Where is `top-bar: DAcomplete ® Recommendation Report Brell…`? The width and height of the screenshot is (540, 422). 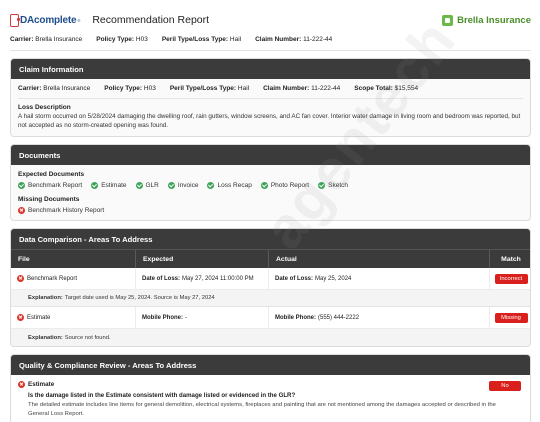
top-bar: DAcomplete ® Recommendation Report Brell… is located at coordinates (270, 20).